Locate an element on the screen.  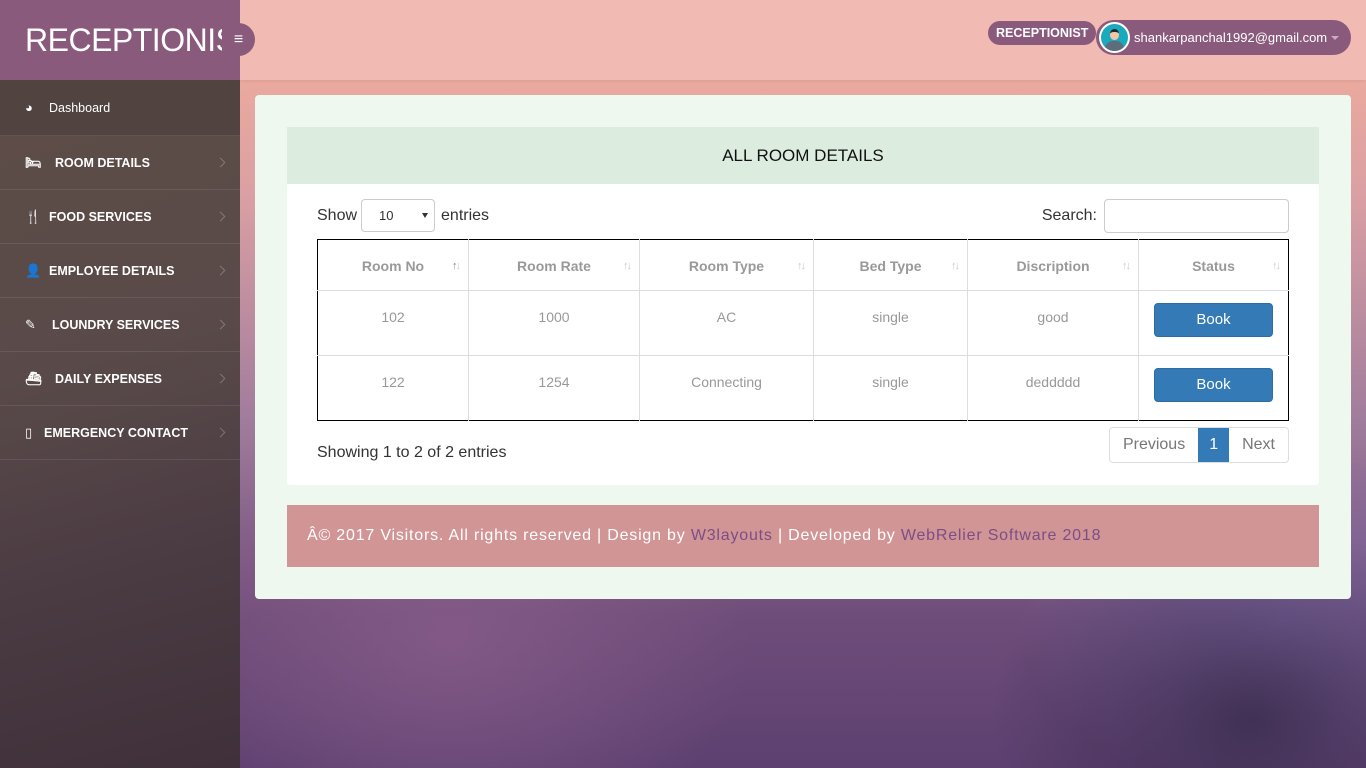
sidebar-item-employee-details: 👤 EMPLOYEE DETAILS is located at coordinates (120, 271).